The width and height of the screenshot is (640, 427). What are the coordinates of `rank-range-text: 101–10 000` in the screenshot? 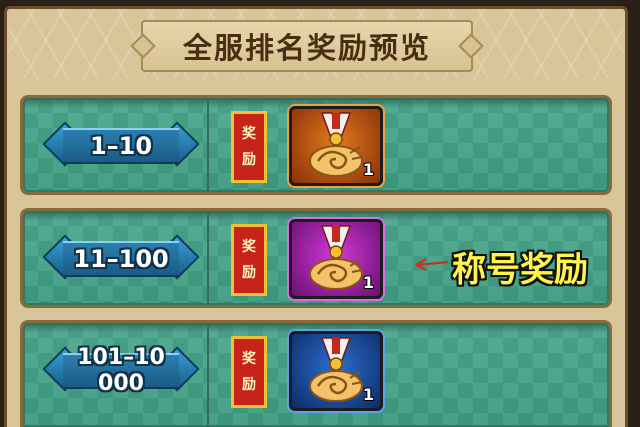 It's located at (121, 370).